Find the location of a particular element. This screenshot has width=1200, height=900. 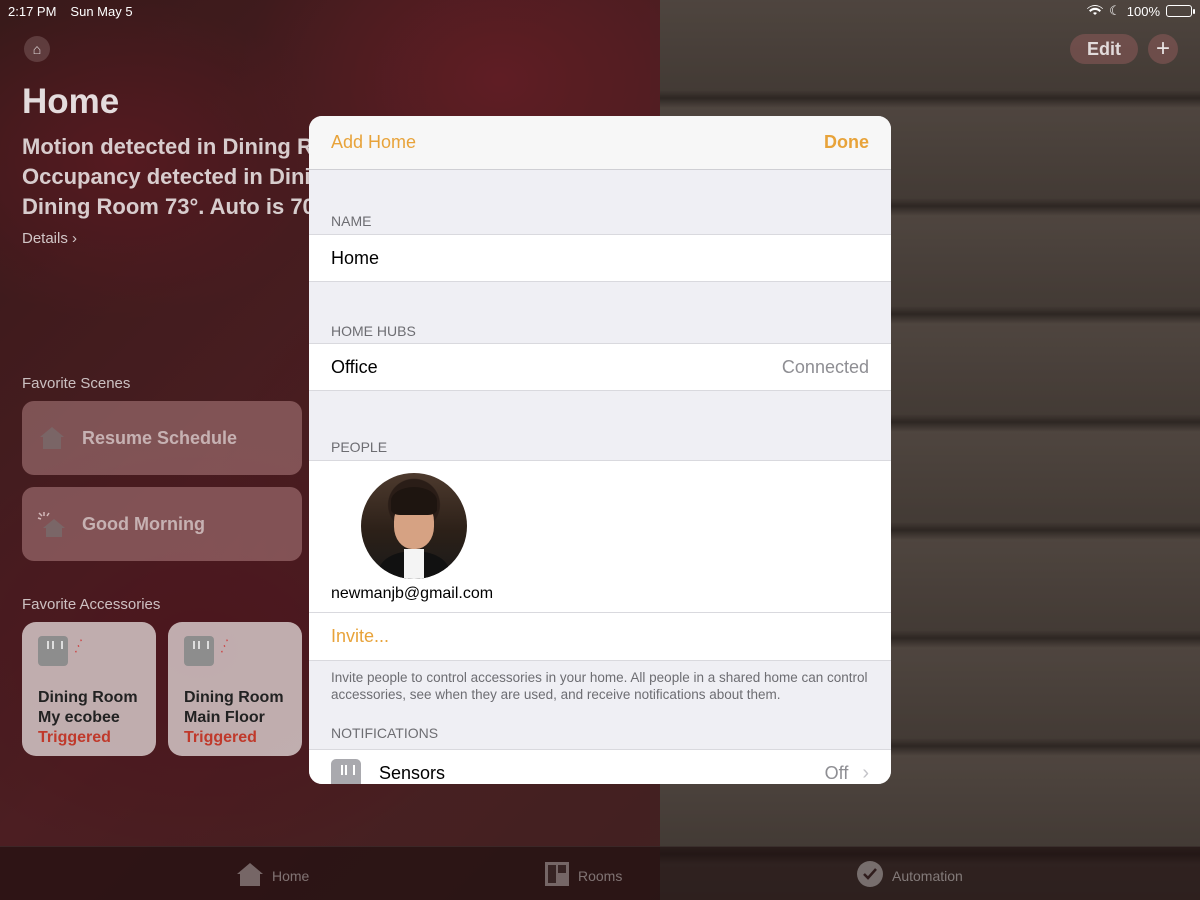

summary-line: Dining Room 73°. Auto is 70–78° is located at coordinates (172, 206).